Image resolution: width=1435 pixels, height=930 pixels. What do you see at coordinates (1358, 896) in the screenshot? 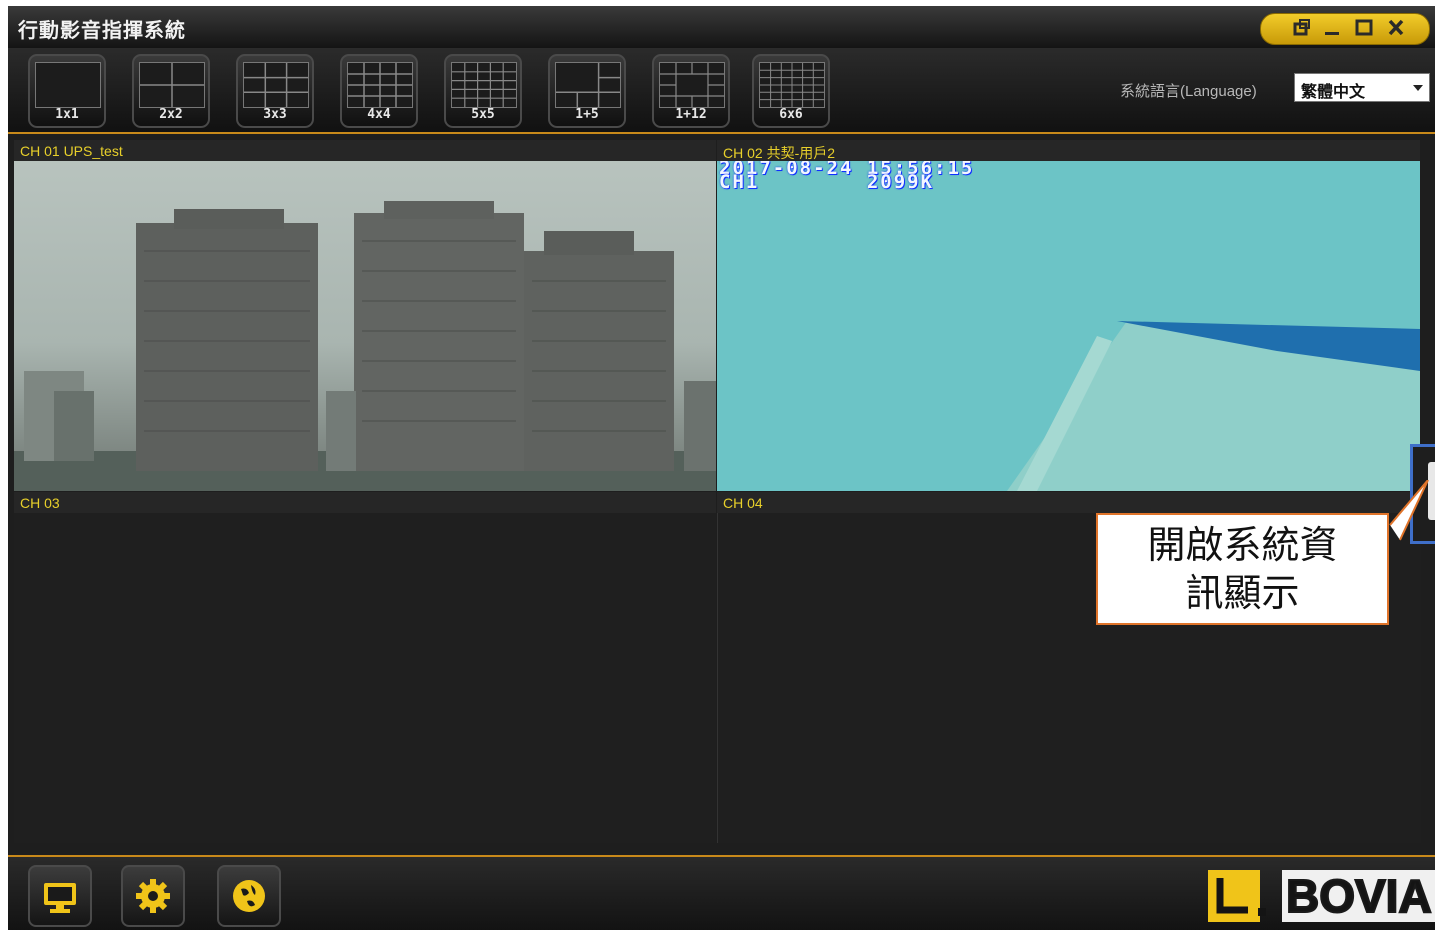
I see `brand-logo-text: BOVIA` at bounding box center [1358, 896].